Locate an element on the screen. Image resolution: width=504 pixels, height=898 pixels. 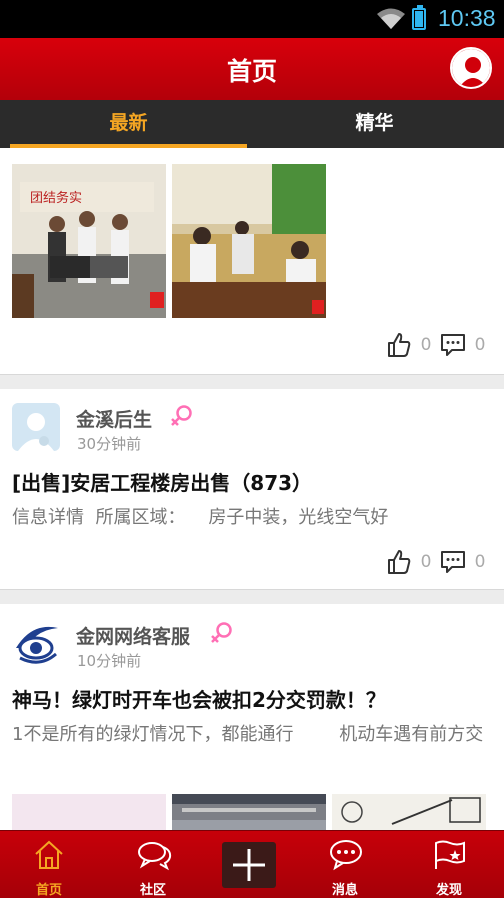
svg-text: 团结务实 is located at coordinates (56, 198).